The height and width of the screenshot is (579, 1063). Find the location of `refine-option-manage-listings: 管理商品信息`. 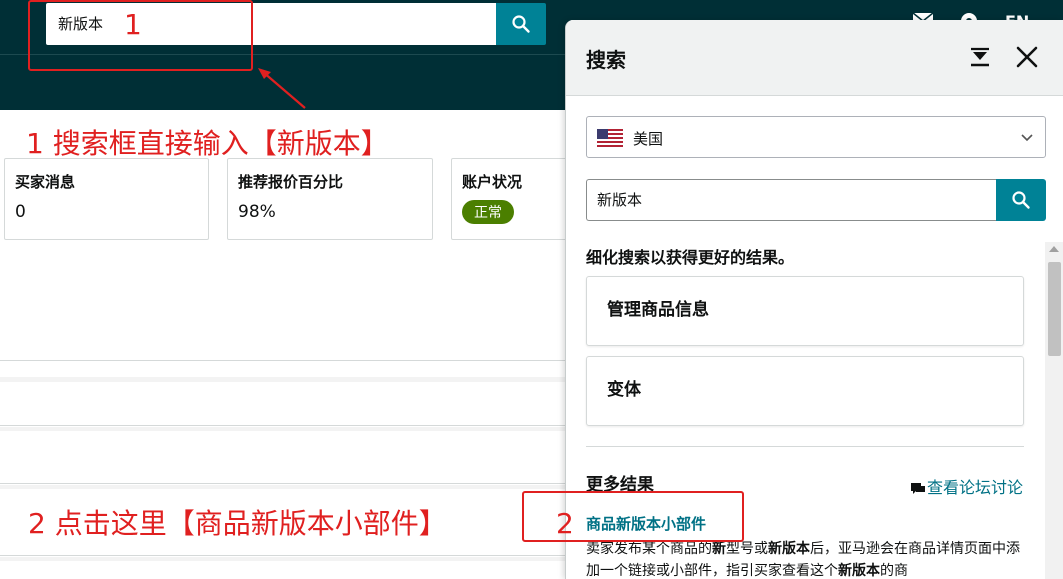

refine-option-manage-listings: 管理商品信息 is located at coordinates (805, 311).